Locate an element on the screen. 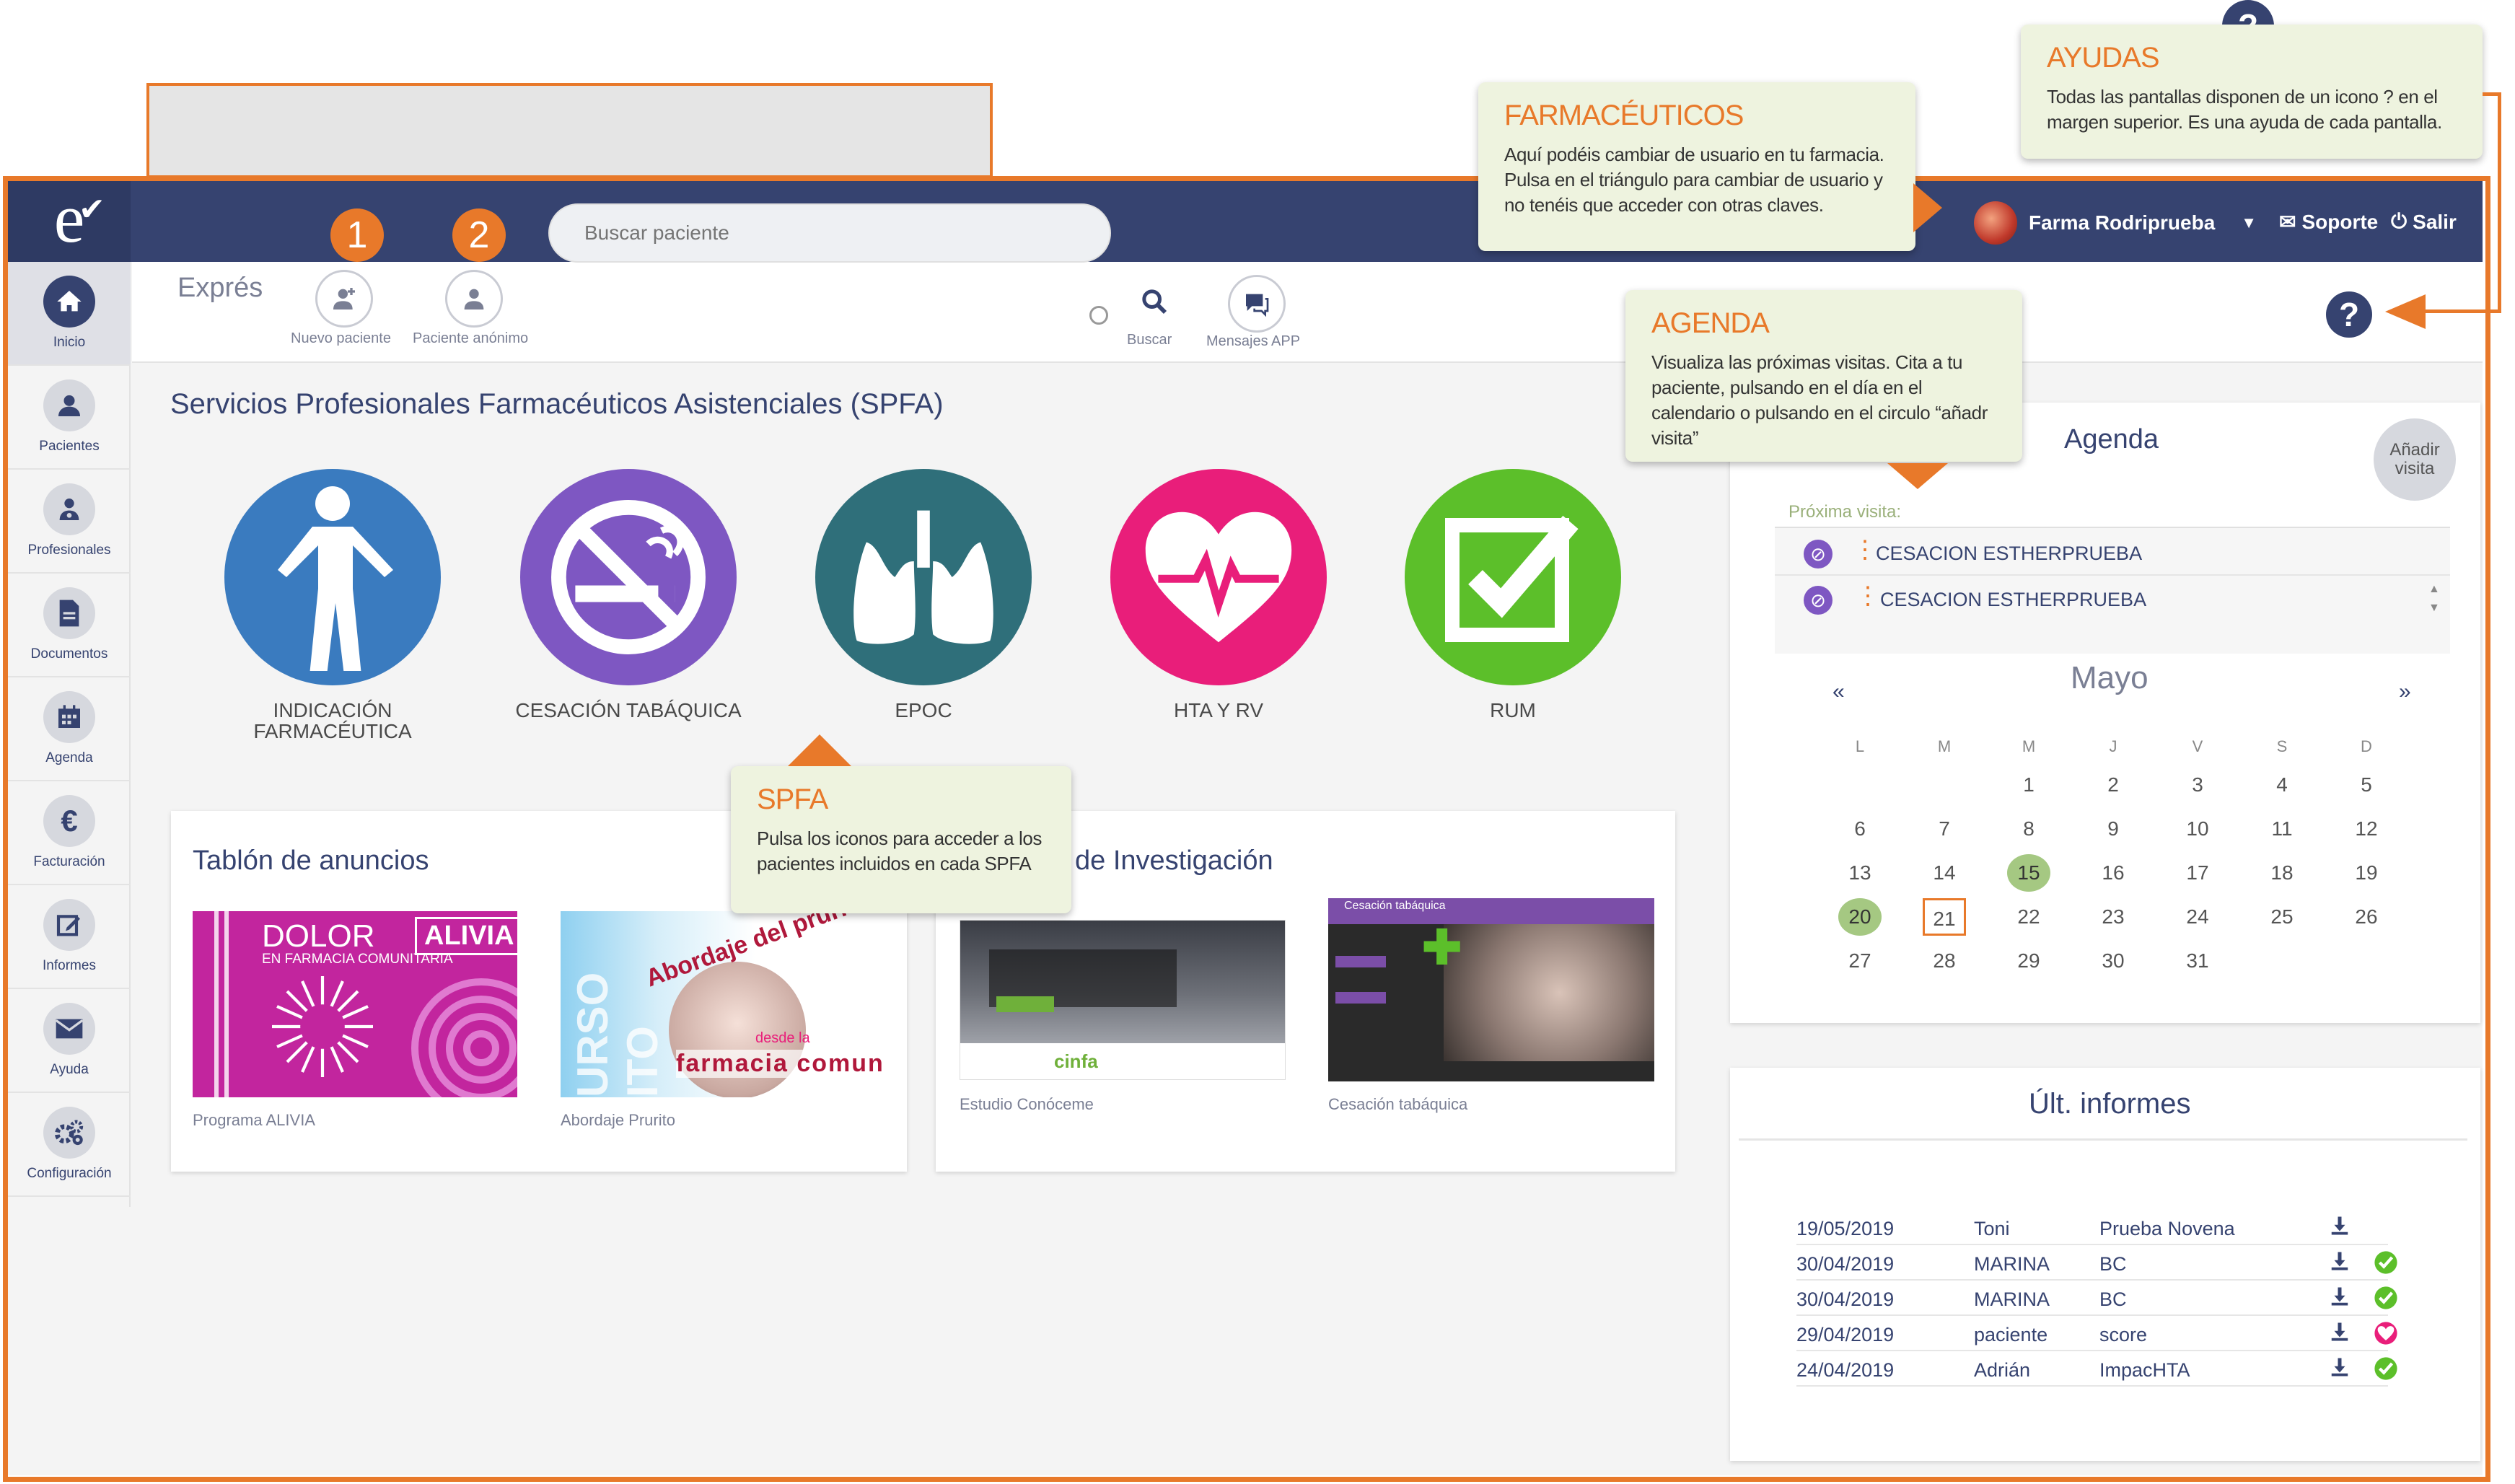 Image resolution: width=2515 pixels, height=1484 pixels. calendar-day: 19 is located at coordinates (2366, 873).